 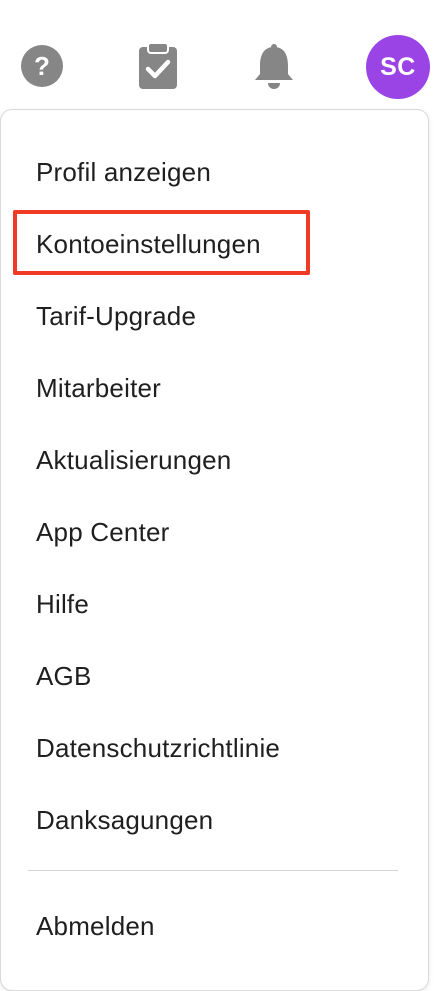 What do you see at coordinates (158, 66) in the screenshot?
I see `clipboard-check-icon` at bounding box center [158, 66].